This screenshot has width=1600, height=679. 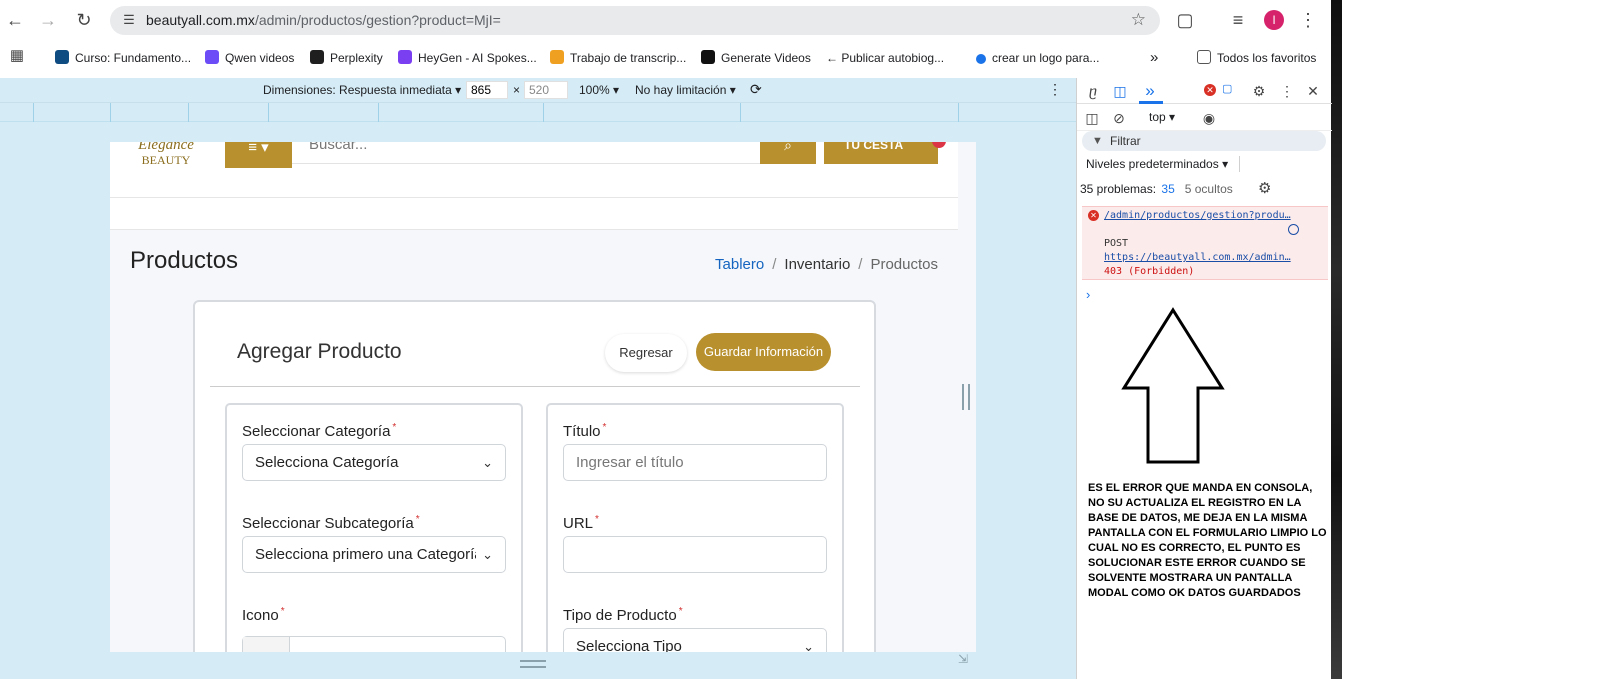 What do you see at coordinates (1167, 189) in the screenshot?
I see `issues-count: 35` at bounding box center [1167, 189].